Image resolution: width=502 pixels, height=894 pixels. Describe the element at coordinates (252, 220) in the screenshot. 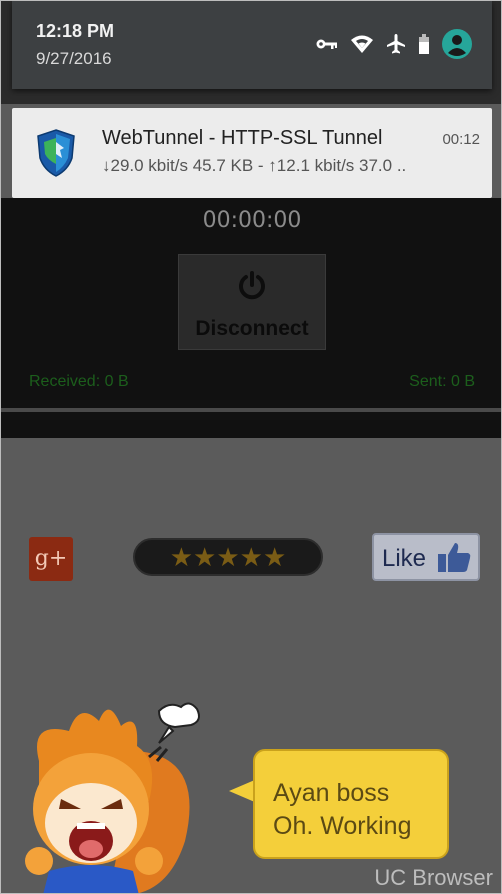

I see `connection-timer: 00:00:00` at that location.